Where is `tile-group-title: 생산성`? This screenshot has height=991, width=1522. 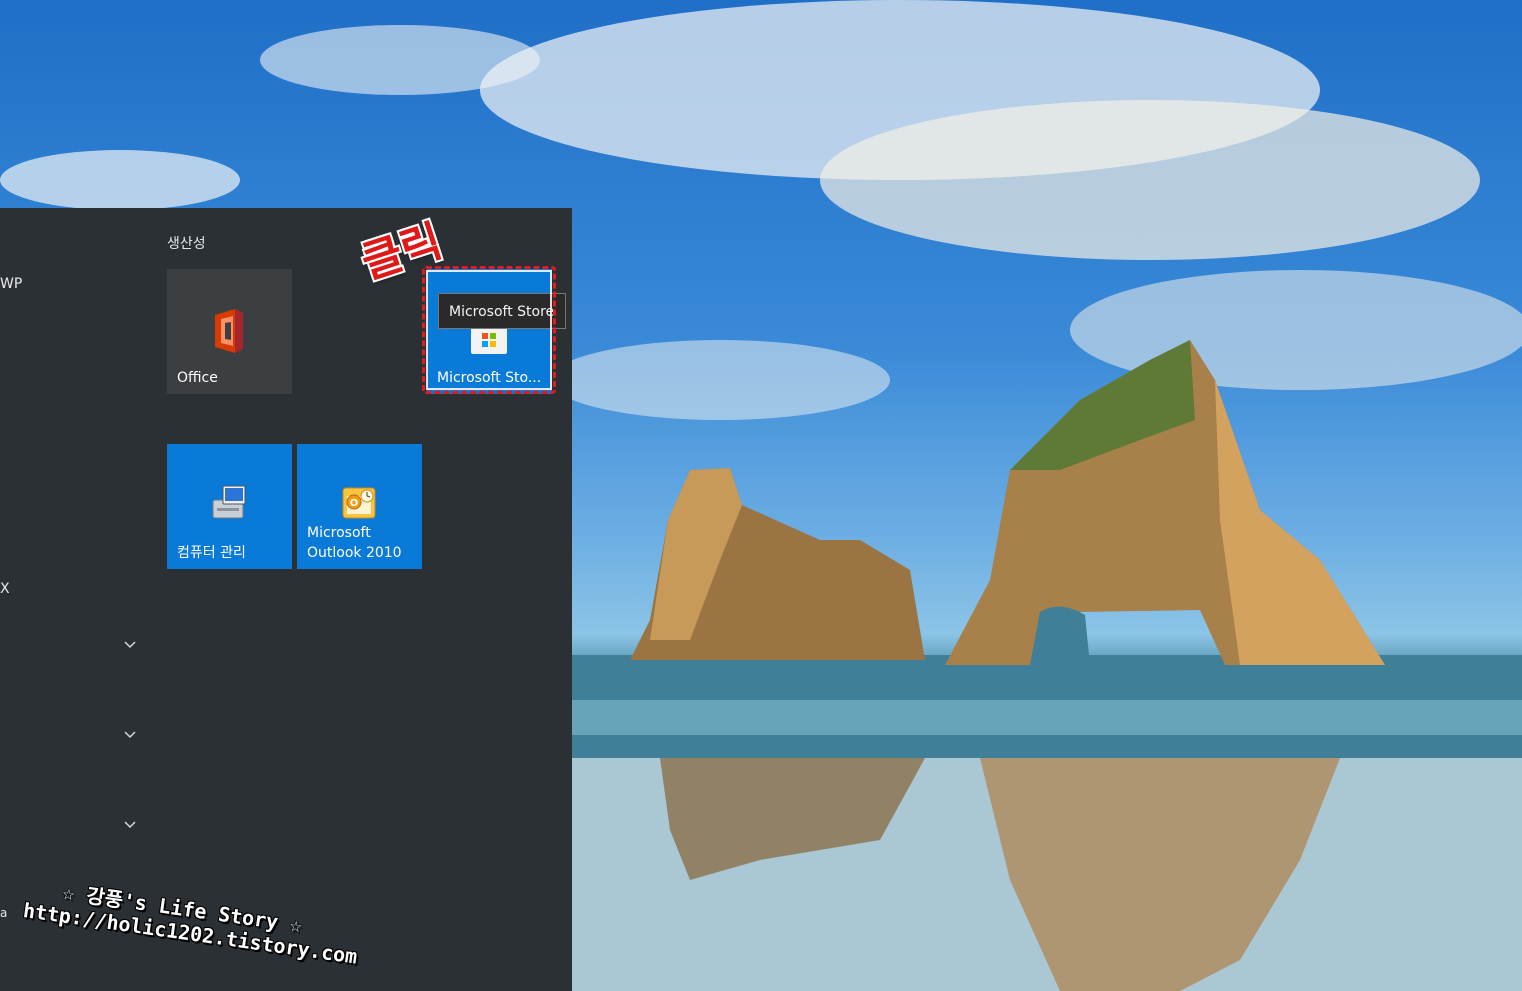 tile-group-title: 생산성 is located at coordinates (186, 243).